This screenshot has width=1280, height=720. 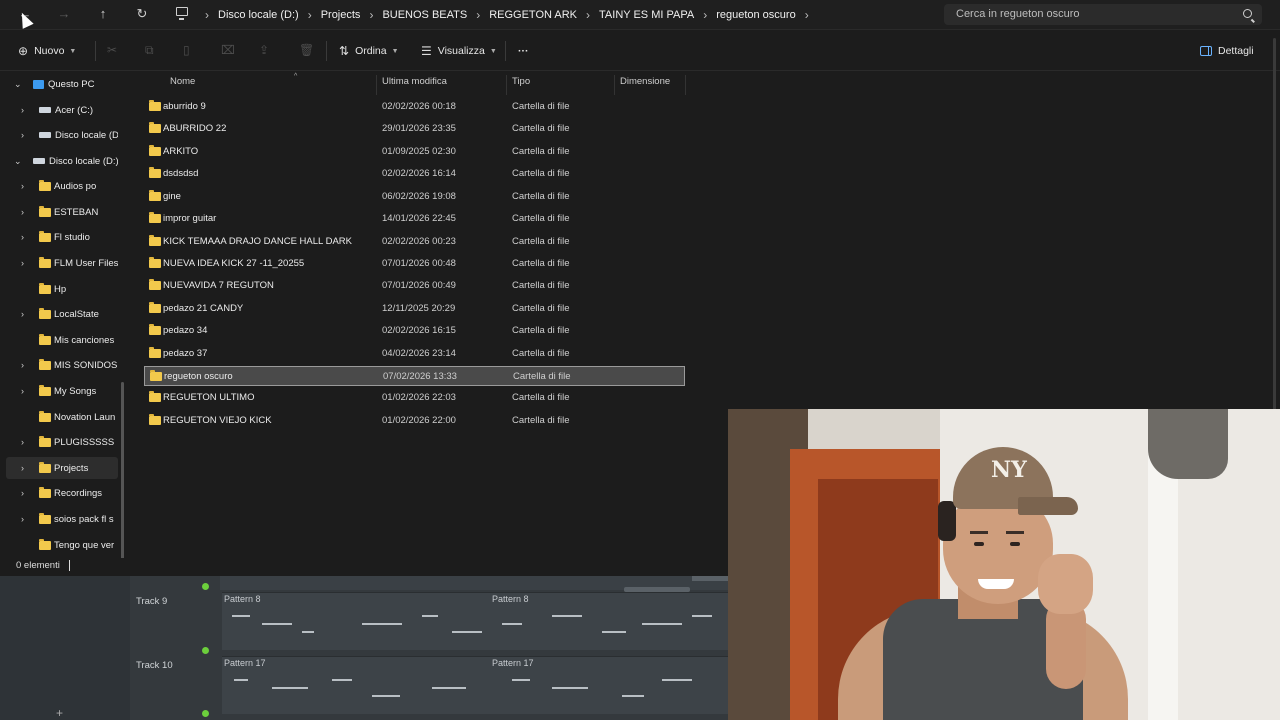 What do you see at coordinates (645, 85) in the screenshot?
I see `column-header-size: Dimensione` at bounding box center [645, 85].